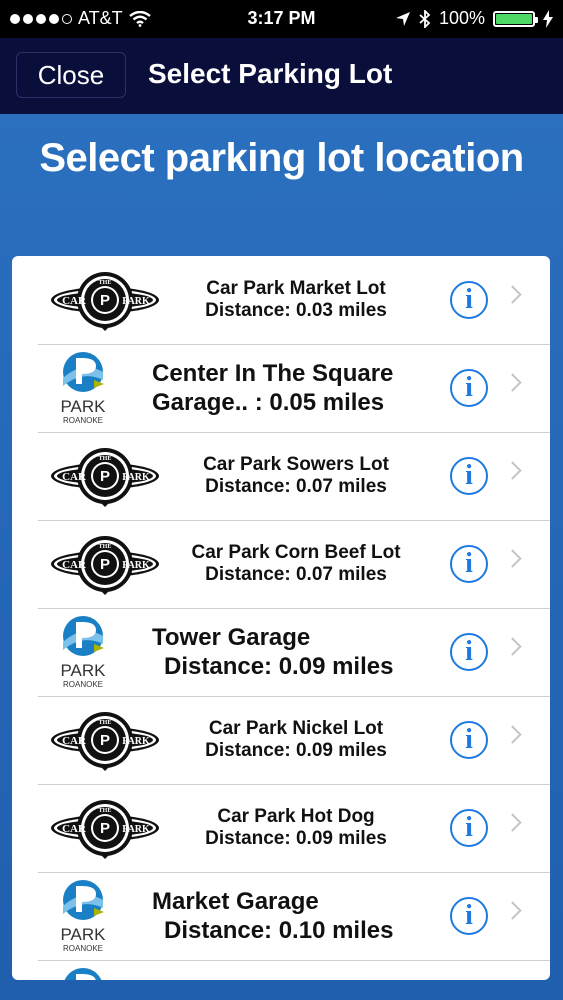 This screenshot has height=1000, width=563. What do you see at coordinates (515, 18) in the screenshot?
I see `battery-icon` at bounding box center [515, 18].